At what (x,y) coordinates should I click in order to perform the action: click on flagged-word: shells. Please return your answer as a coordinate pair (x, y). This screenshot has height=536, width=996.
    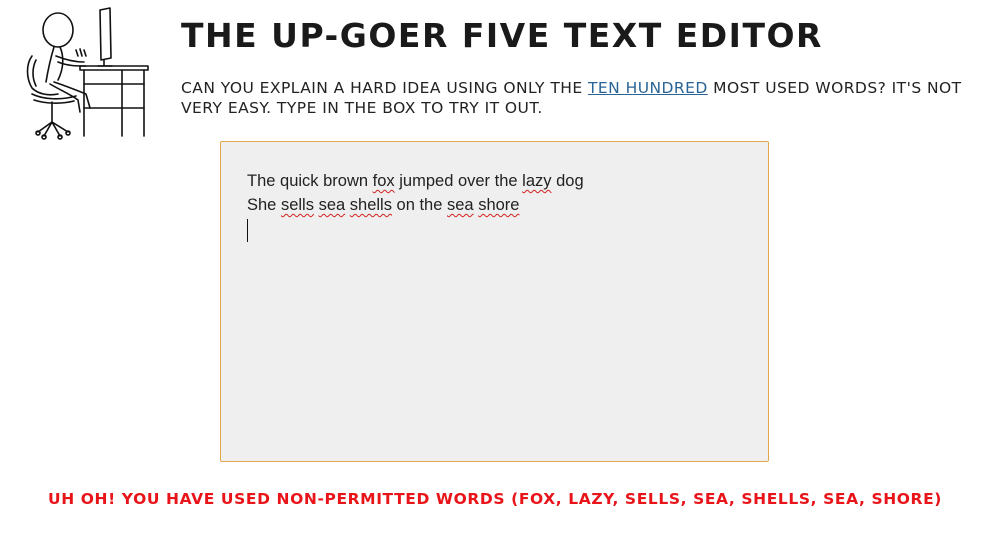
    Looking at the image, I should click on (370, 205).